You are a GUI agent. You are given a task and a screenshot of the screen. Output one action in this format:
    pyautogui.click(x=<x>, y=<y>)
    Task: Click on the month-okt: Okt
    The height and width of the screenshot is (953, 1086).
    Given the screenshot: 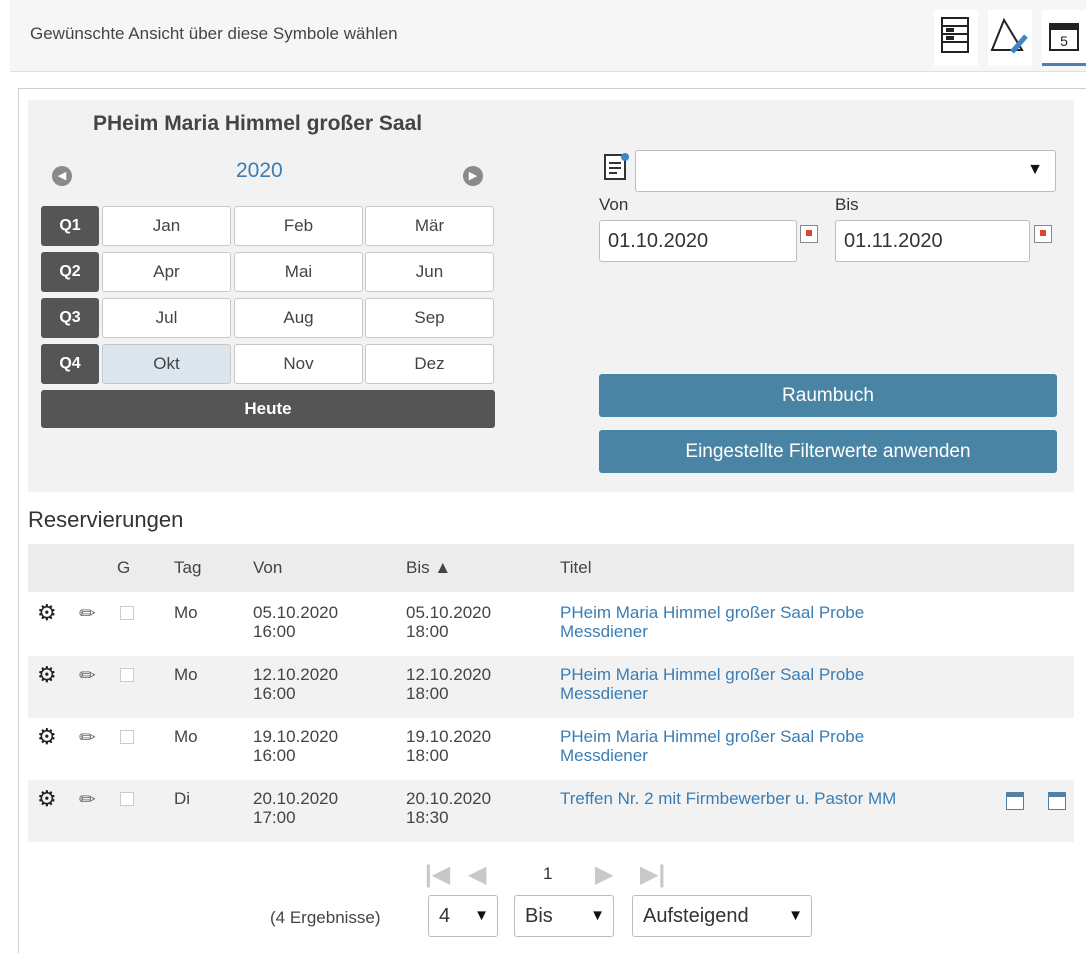 What is the action you would take?
    pyautogui.click(x=166, y=364)
    